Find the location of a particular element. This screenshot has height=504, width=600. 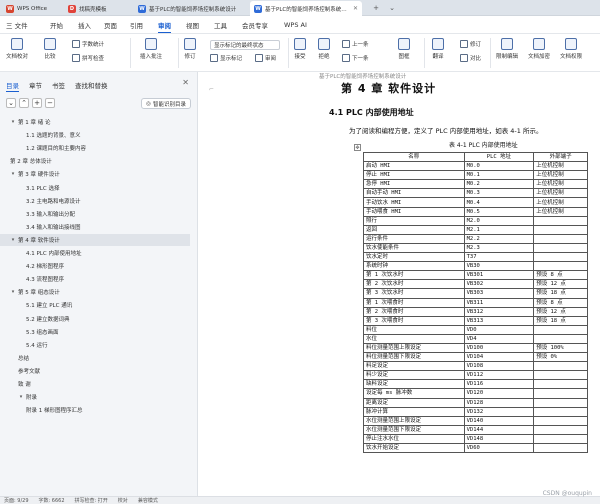

table-cell: M0.2 is located at coordinates (499, 184).